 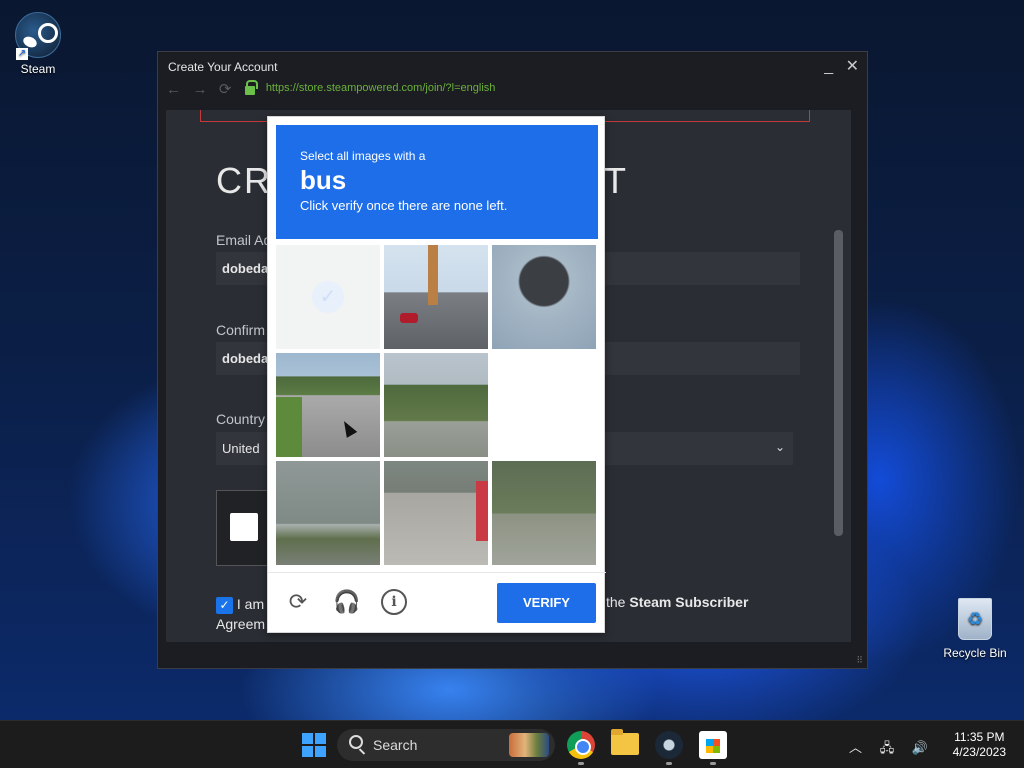 What do you see at coordinates (394, 602) in the screenshot?
I see `info-icon: i` at bounding box center [394, 602].